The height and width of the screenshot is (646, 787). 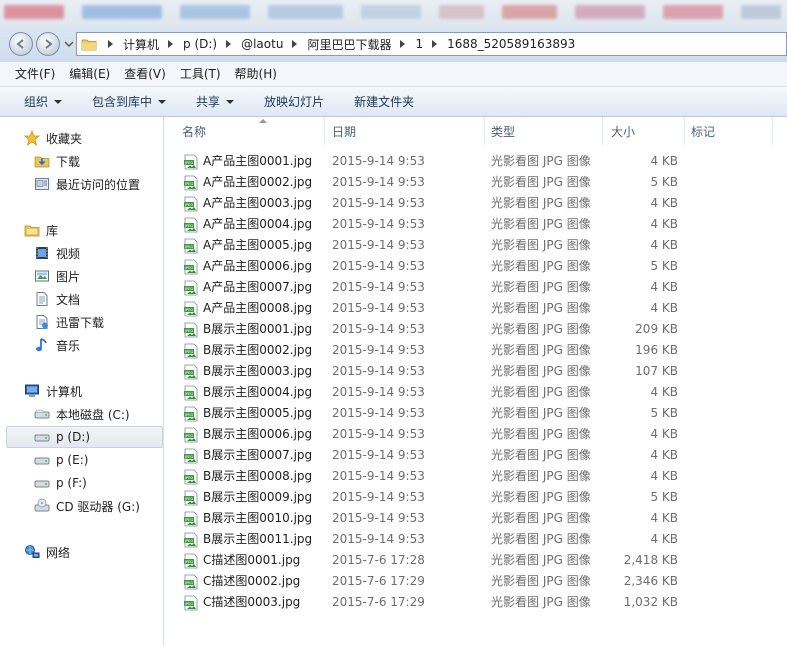 I want to click on address-row: 计算机 p (D:) @laotu 阿里巴巴下载器 1 1688_520589163893, so click(x=393, y=44).